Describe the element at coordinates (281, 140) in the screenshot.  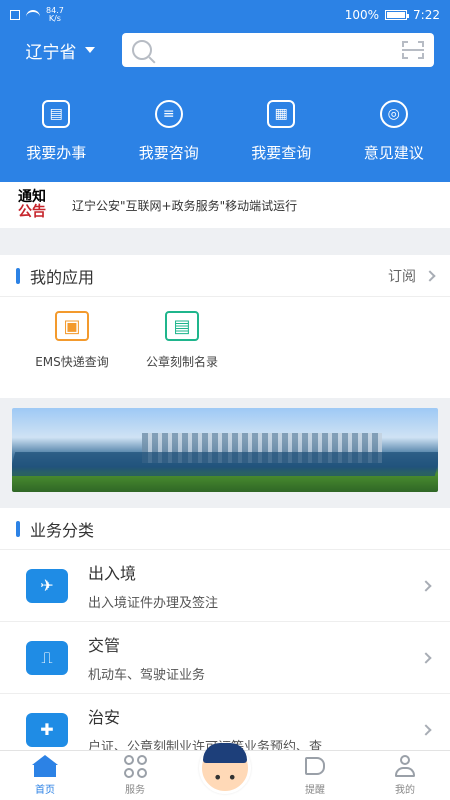
I see `quick-action-query: ▦ 我要查询` at that location.